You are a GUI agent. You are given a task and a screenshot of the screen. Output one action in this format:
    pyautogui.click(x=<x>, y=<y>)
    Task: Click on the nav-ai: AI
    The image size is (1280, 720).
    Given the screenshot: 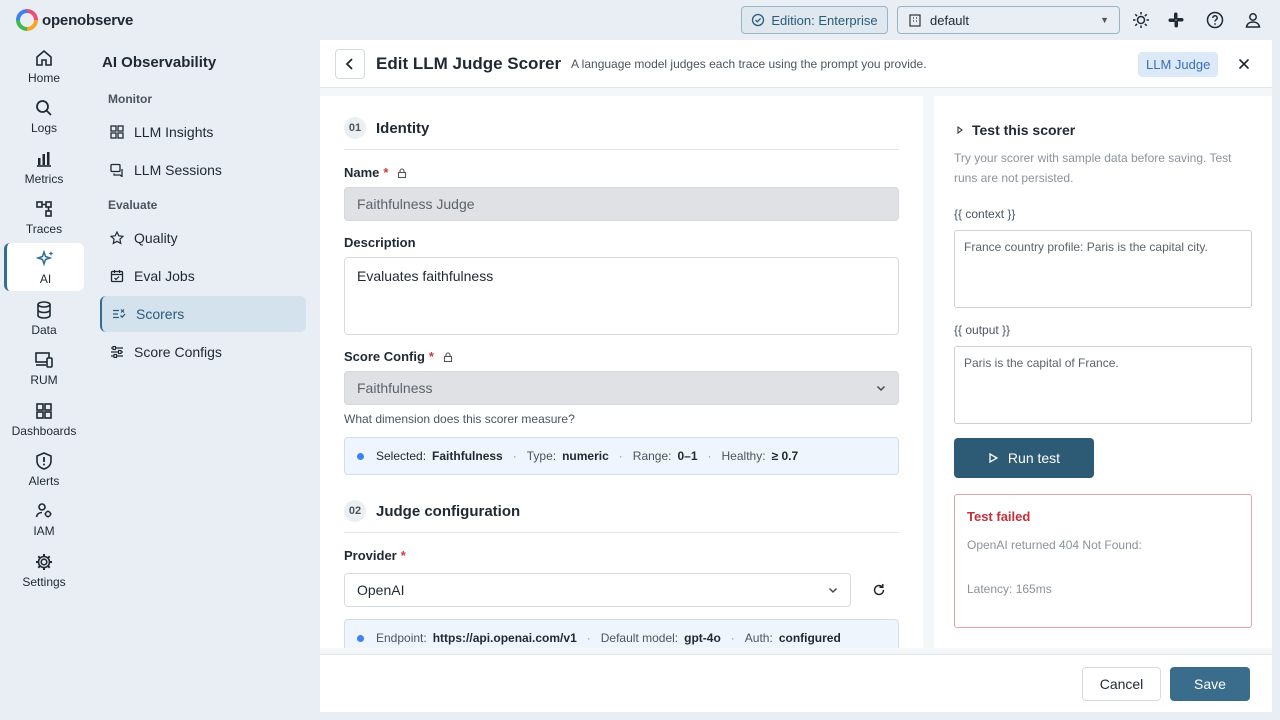 What is the action you would take?
    pyautogui.click(x=44, y=267)
    